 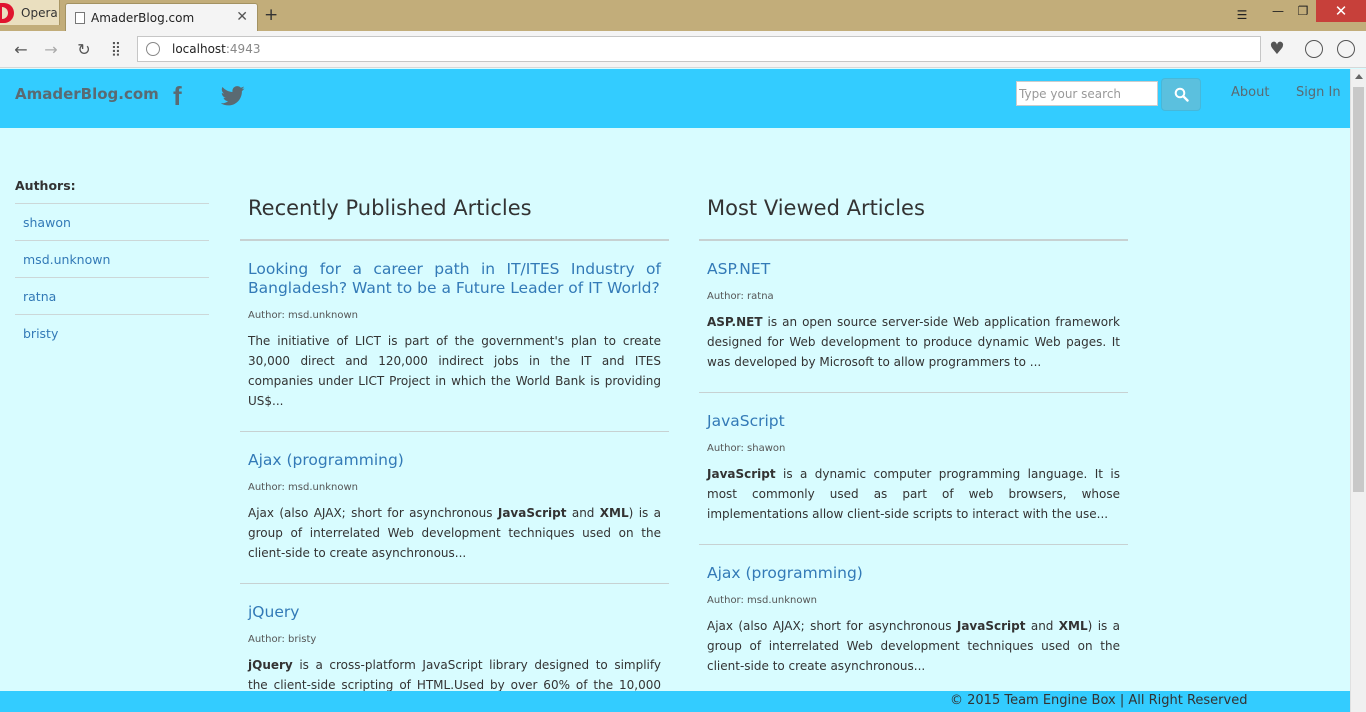 What do you see at coordinates (282, 639) in the screenshot?
I see `article-author: Author: bristy` at bounding box center [282, 639].